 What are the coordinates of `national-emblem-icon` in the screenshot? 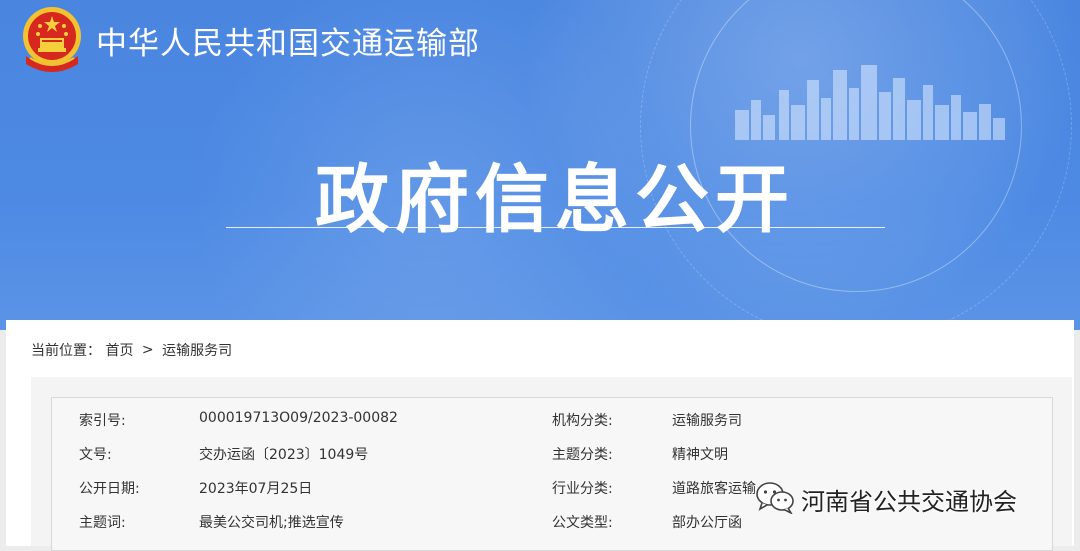 It's located at (52, 39).